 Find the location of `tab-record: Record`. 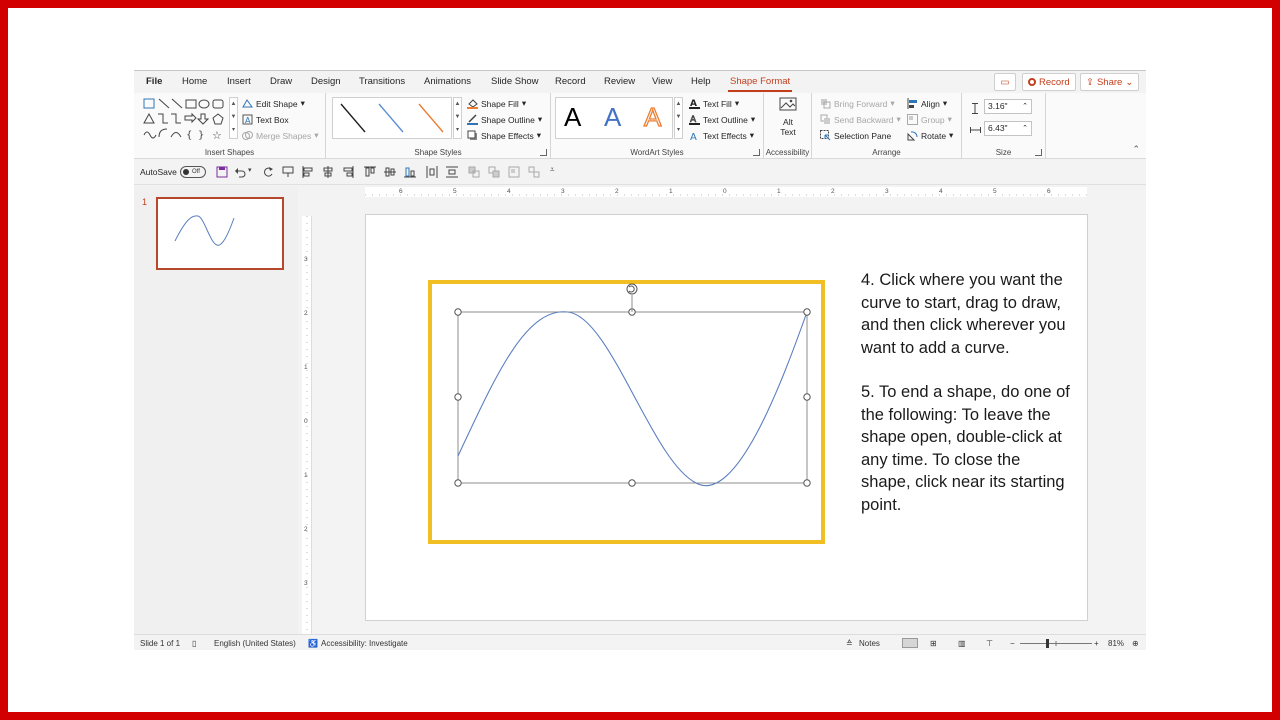

tab-record: Record is located at coordinates (570, 81).